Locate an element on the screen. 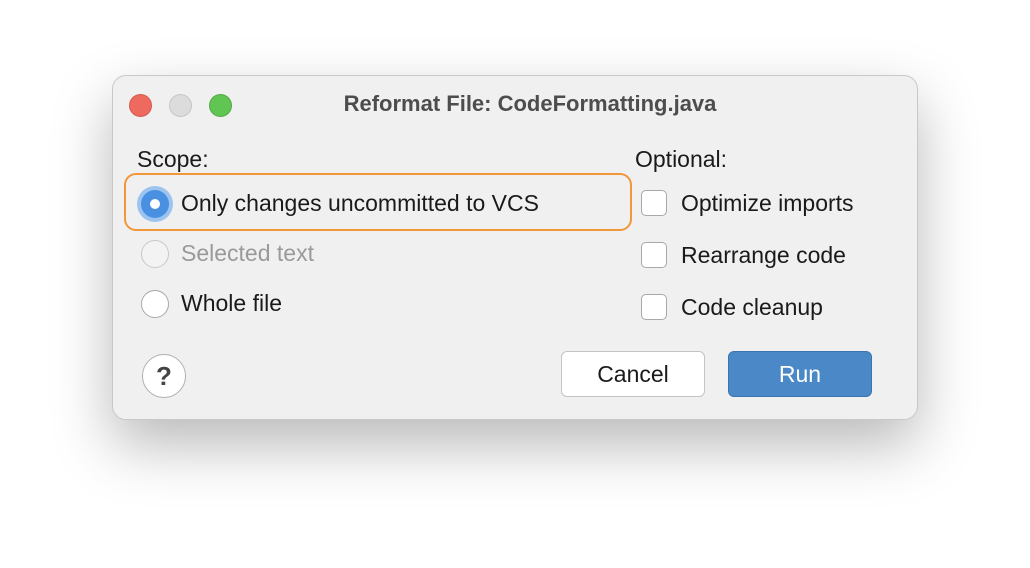 Image resolution: width=1030 pixels, height=568 pixels. radio-whole-file is located at coordinates (155, 304).